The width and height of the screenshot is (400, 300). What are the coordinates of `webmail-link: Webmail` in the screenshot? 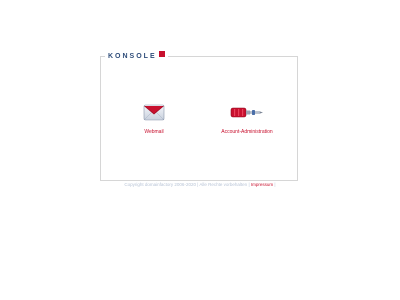 It's located at (154, 119).